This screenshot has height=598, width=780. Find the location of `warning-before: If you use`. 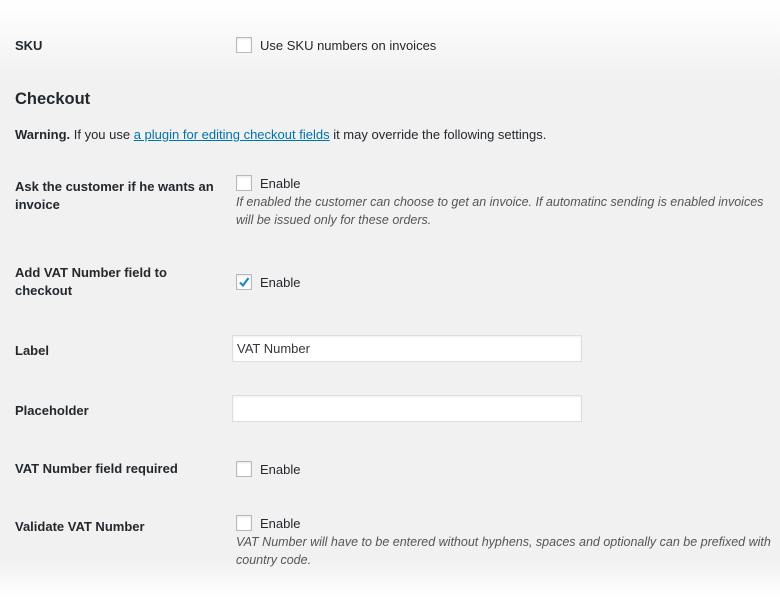

warning-before: If you use is located at coordinates (102, 134).